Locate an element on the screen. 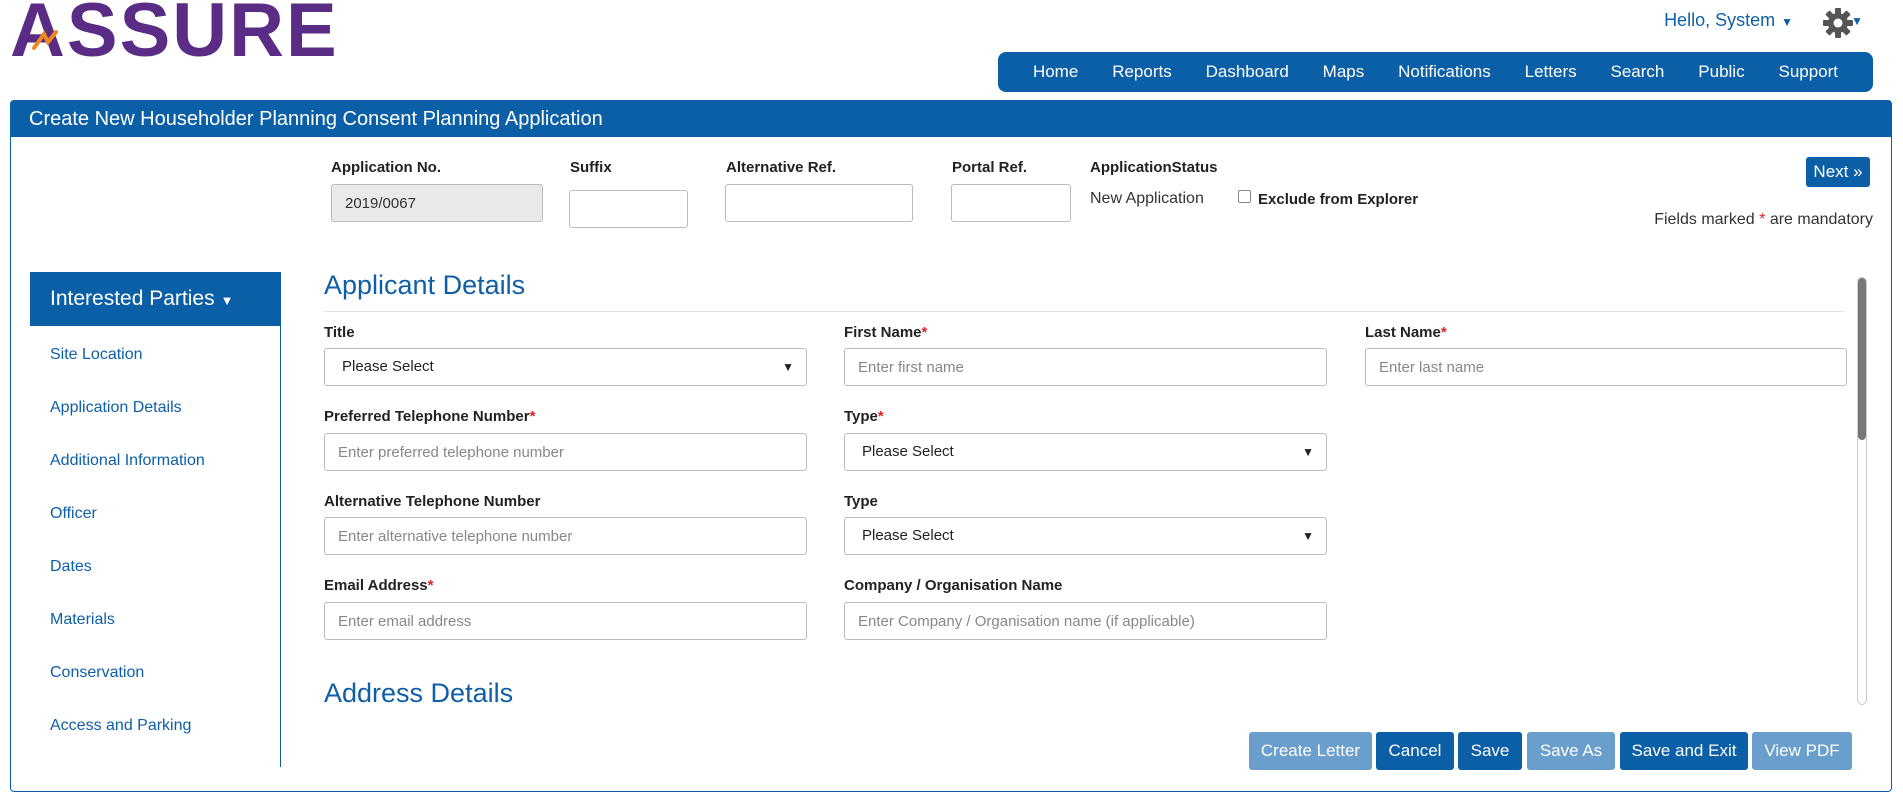 This screenshot has height=809, width=1903. sidebar-item-access-and-parking: Access and Parking is located at coordinates (120, 726).